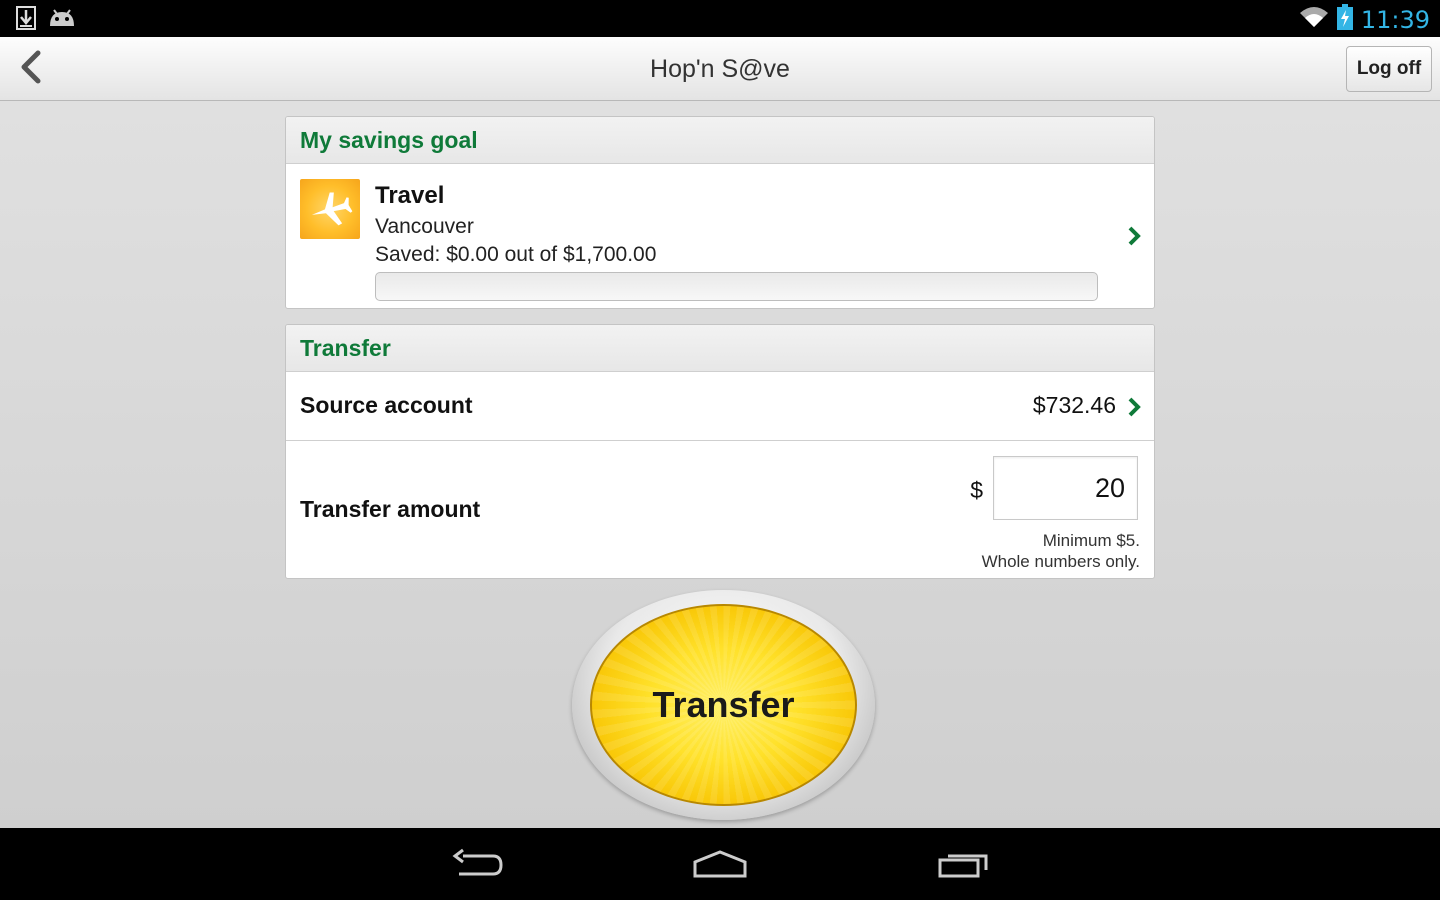 Image resolution: width=1440 pixels, height=900 pixels. Describe the element at coordinates (1314, 19) in the screenshot. I see `wifi-icon` at that location.